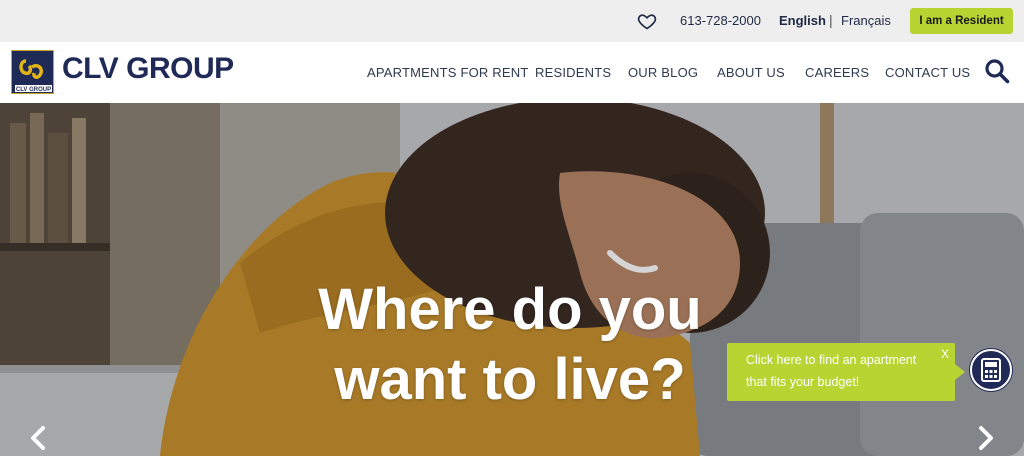 Image resolution: width=1024 pixels, height=456 pixels. Describe the element at coordinates (510, 309) in the screenshot. I see `hero-title-line-1: Where do you` at that location.